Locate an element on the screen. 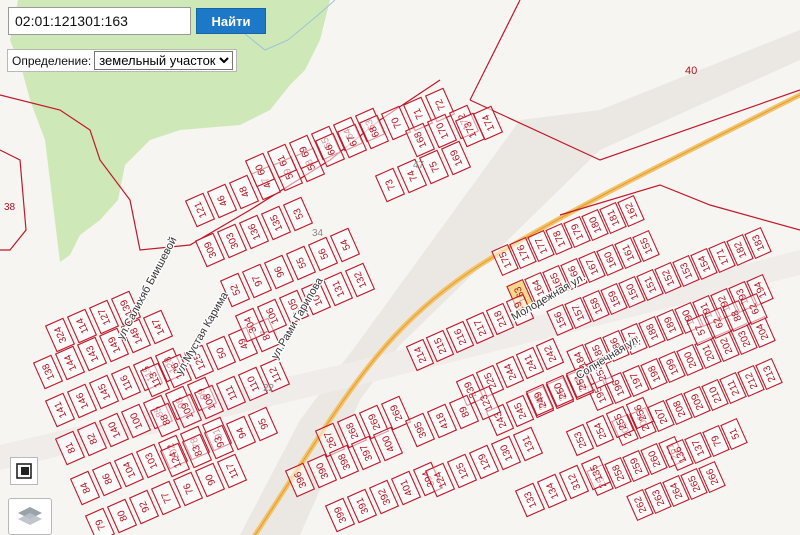  definition-panel: Определение: земельный участок is located at coordinates (122, 60).